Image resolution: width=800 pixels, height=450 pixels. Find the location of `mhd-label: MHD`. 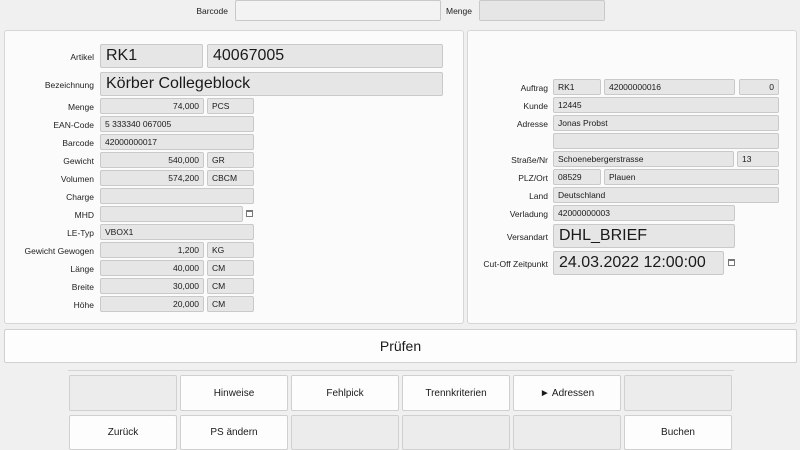

mhd-label: MHD is located at coordinates (84, 215).